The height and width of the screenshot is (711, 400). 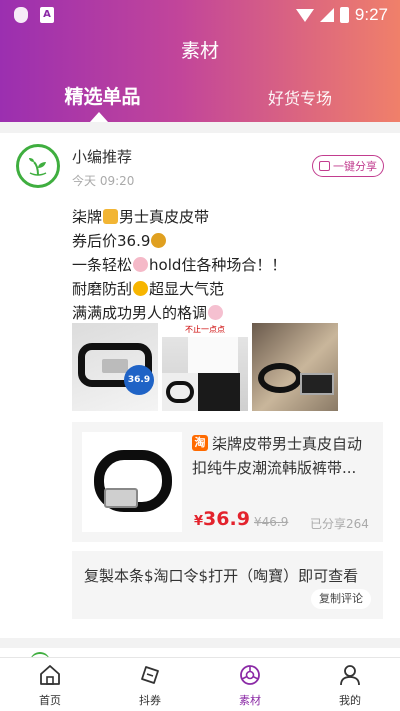 I want to click on copy-box: 复製本条$淘口令$打开（啕寶）即可查看 复制评论, so click(x=227, y=585).